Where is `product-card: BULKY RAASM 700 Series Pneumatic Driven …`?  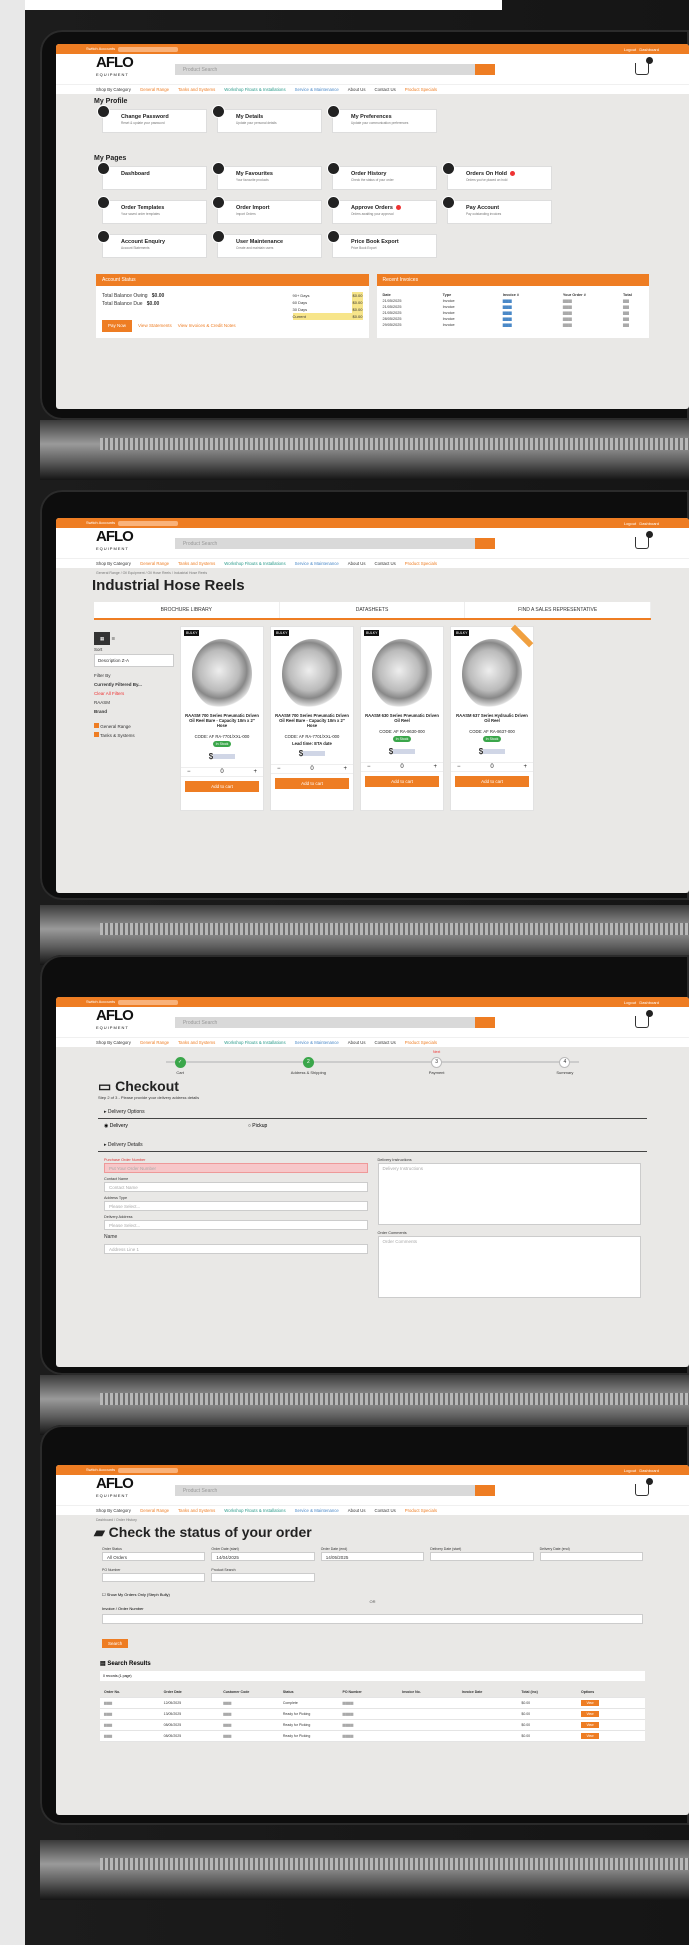 product-card: BULKY RAASM 700 Series Pneumatic Driven … is located at coordinates (222, 718).